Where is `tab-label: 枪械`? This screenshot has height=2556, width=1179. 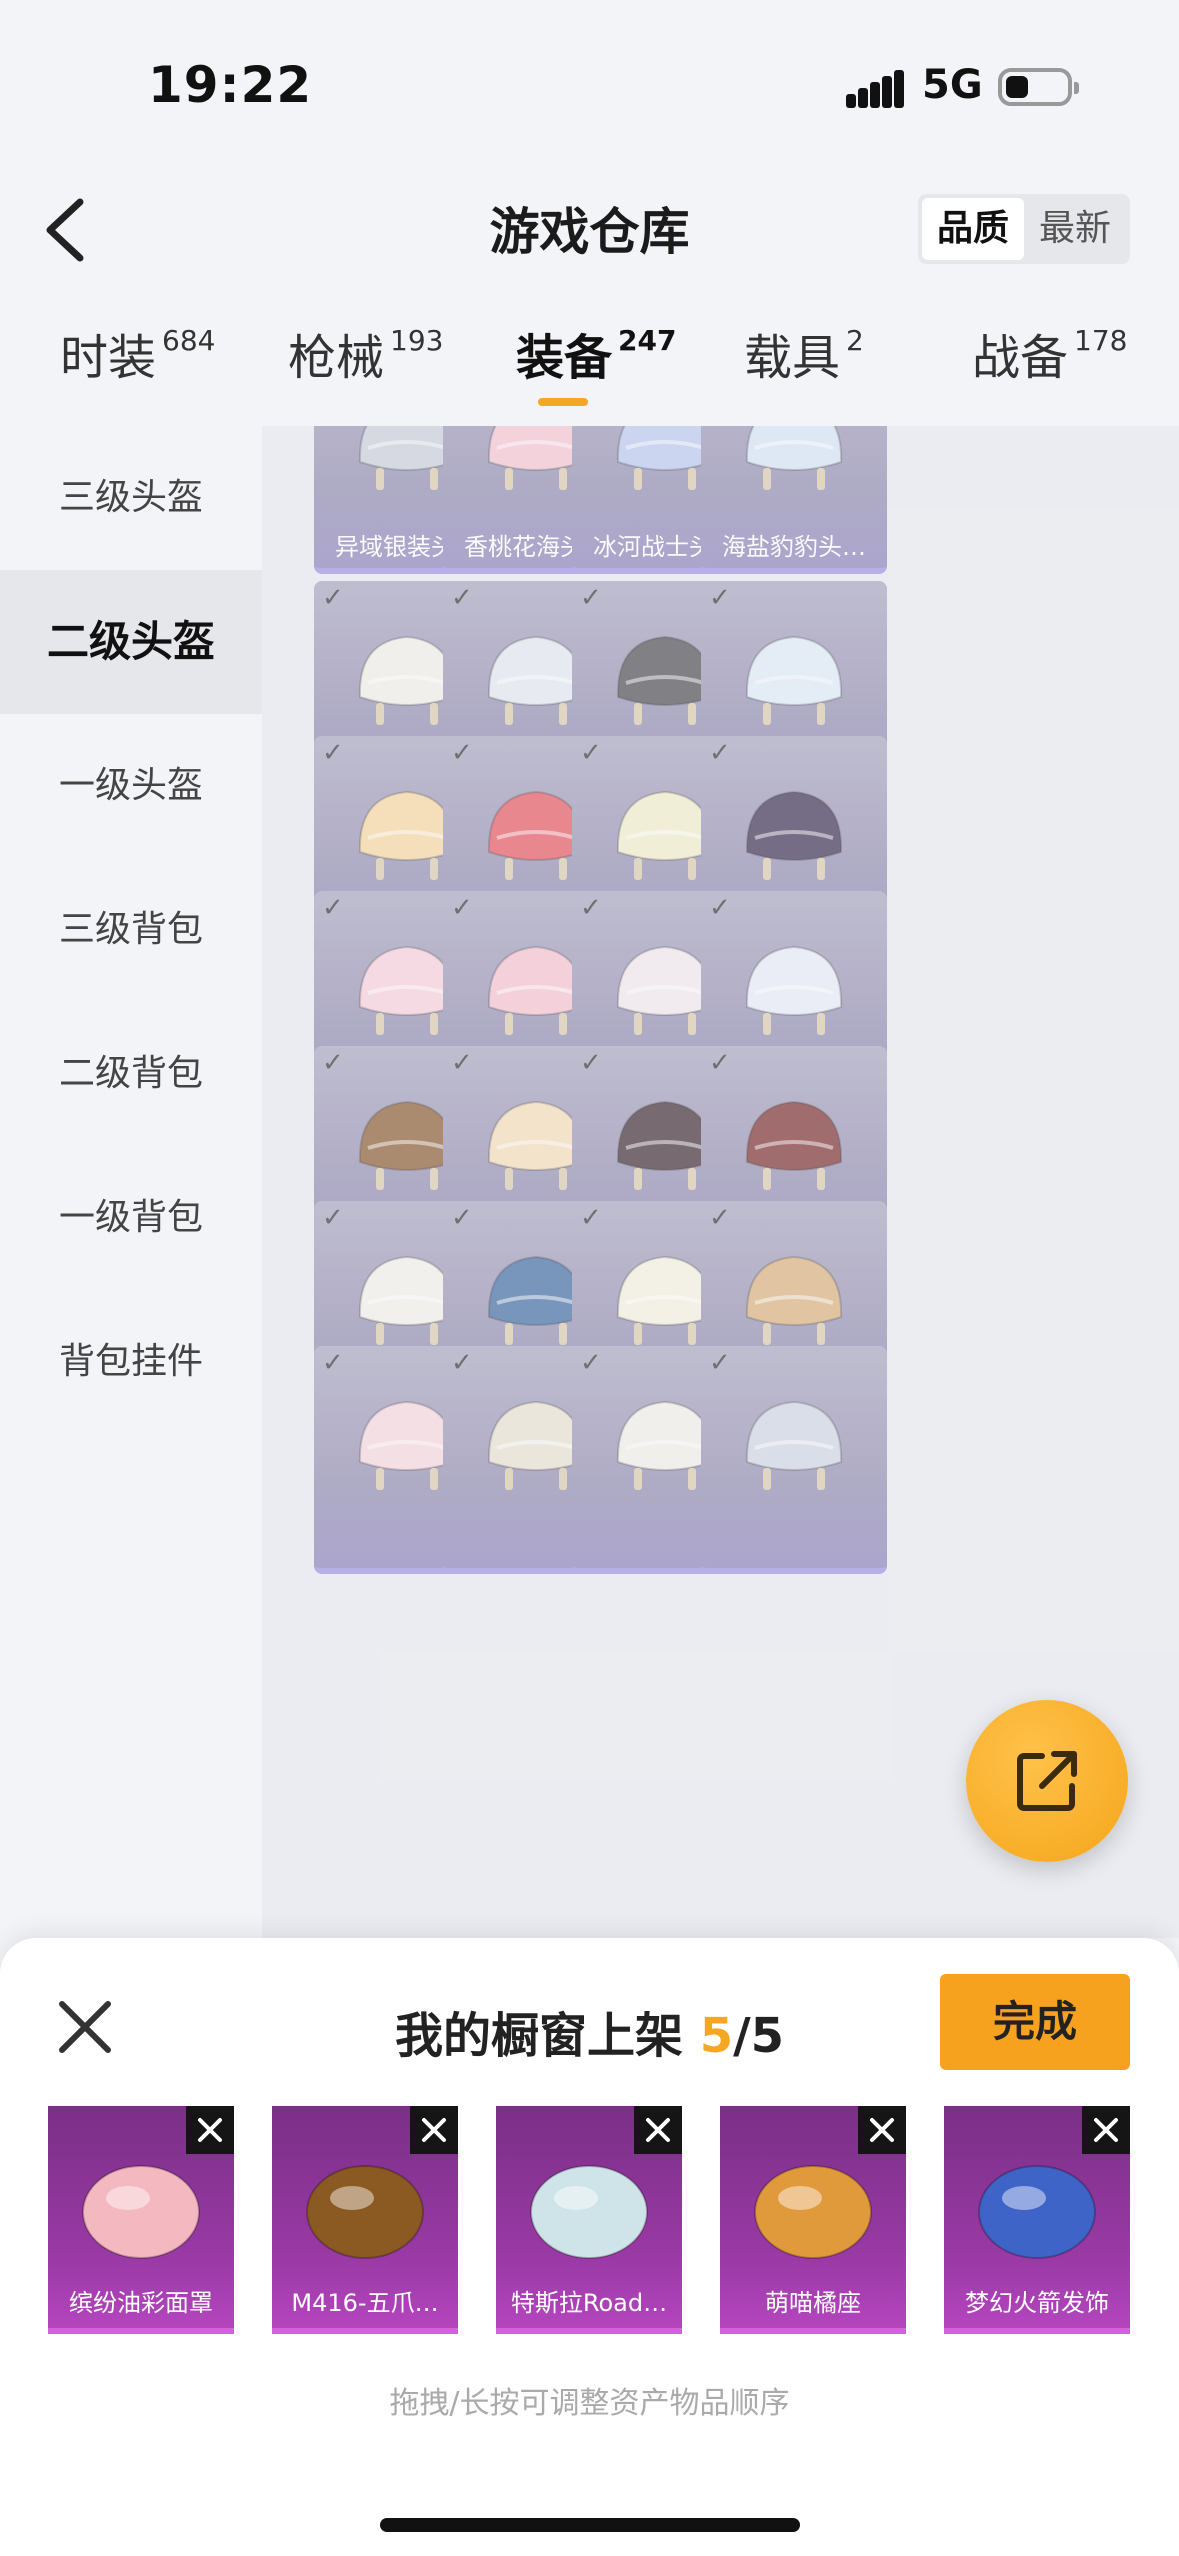 tab-label: 枪械 is located at coordinates (336, 358).